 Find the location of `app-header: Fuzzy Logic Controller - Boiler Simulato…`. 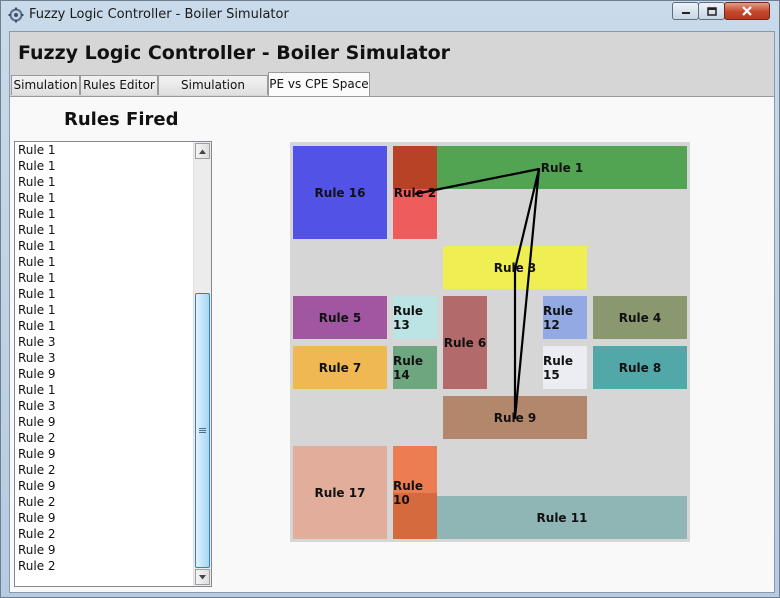

app-header: Fuzzy Logic Controller - Boiler Simulato… is located at coordinates (392, 53).